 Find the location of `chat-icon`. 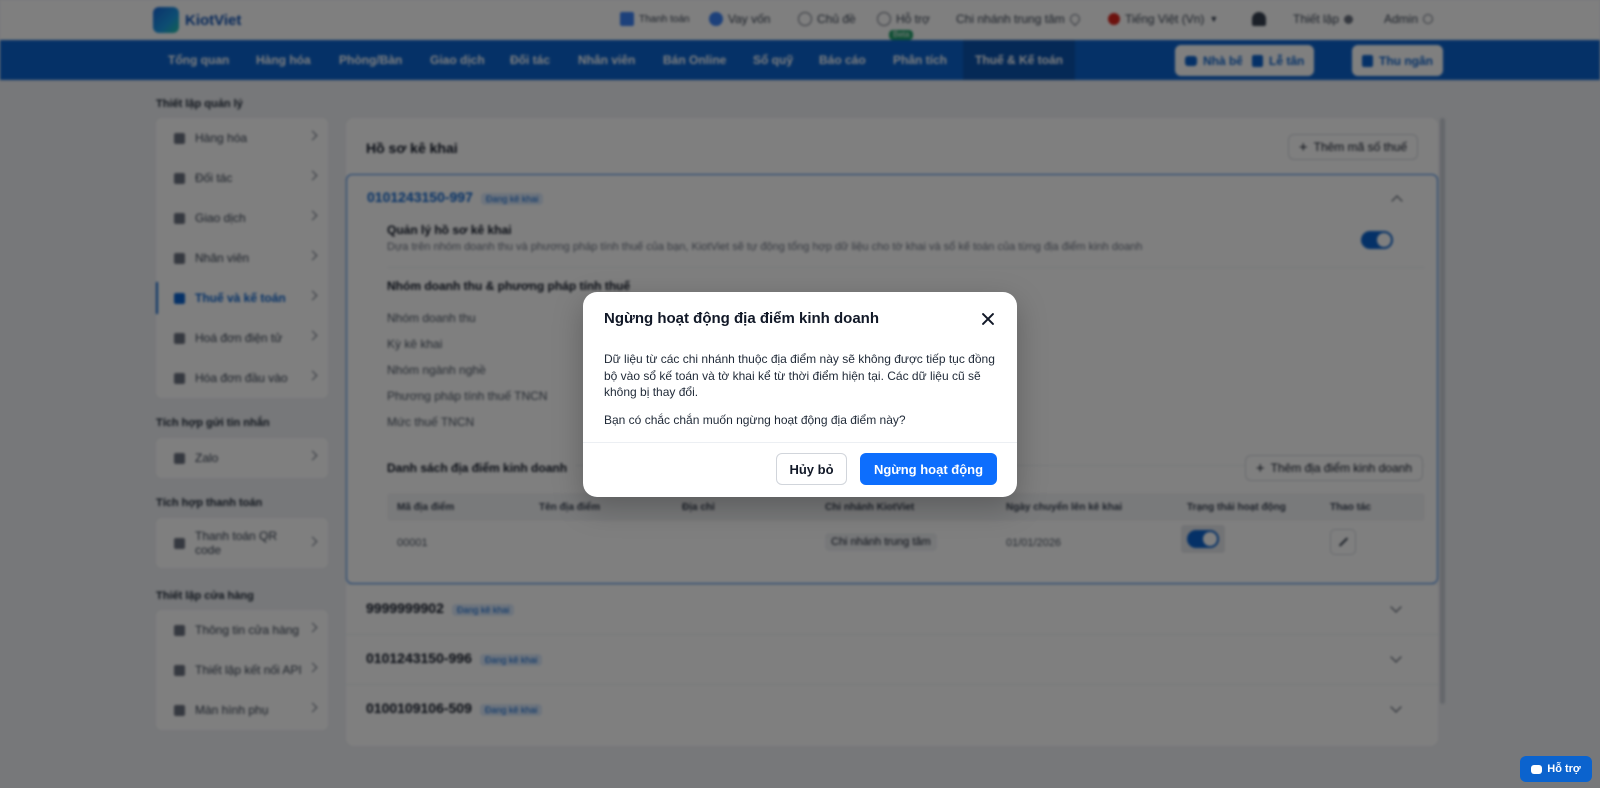

chat-icon is located at coordinates (1537, 769).